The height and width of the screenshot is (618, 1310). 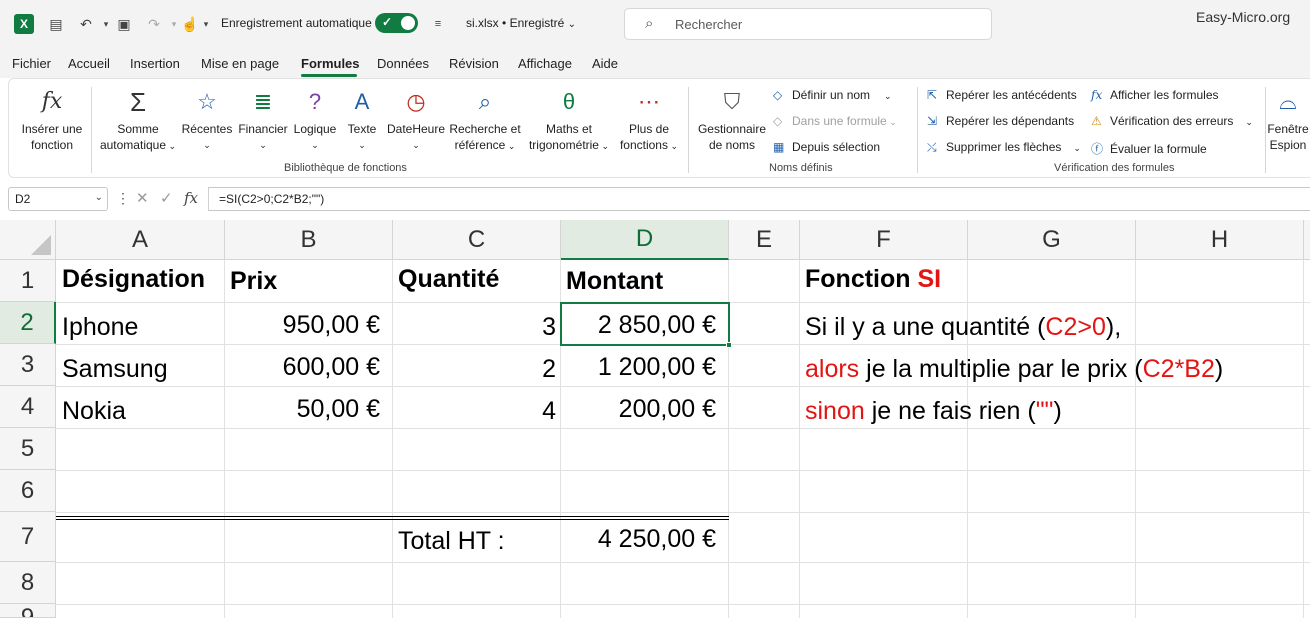 What do you see at coordinates (207, 120) in the screenshot?
I see `recent-functions-button: ☆ Récentes ⌄` at bounding box center [207, 120].